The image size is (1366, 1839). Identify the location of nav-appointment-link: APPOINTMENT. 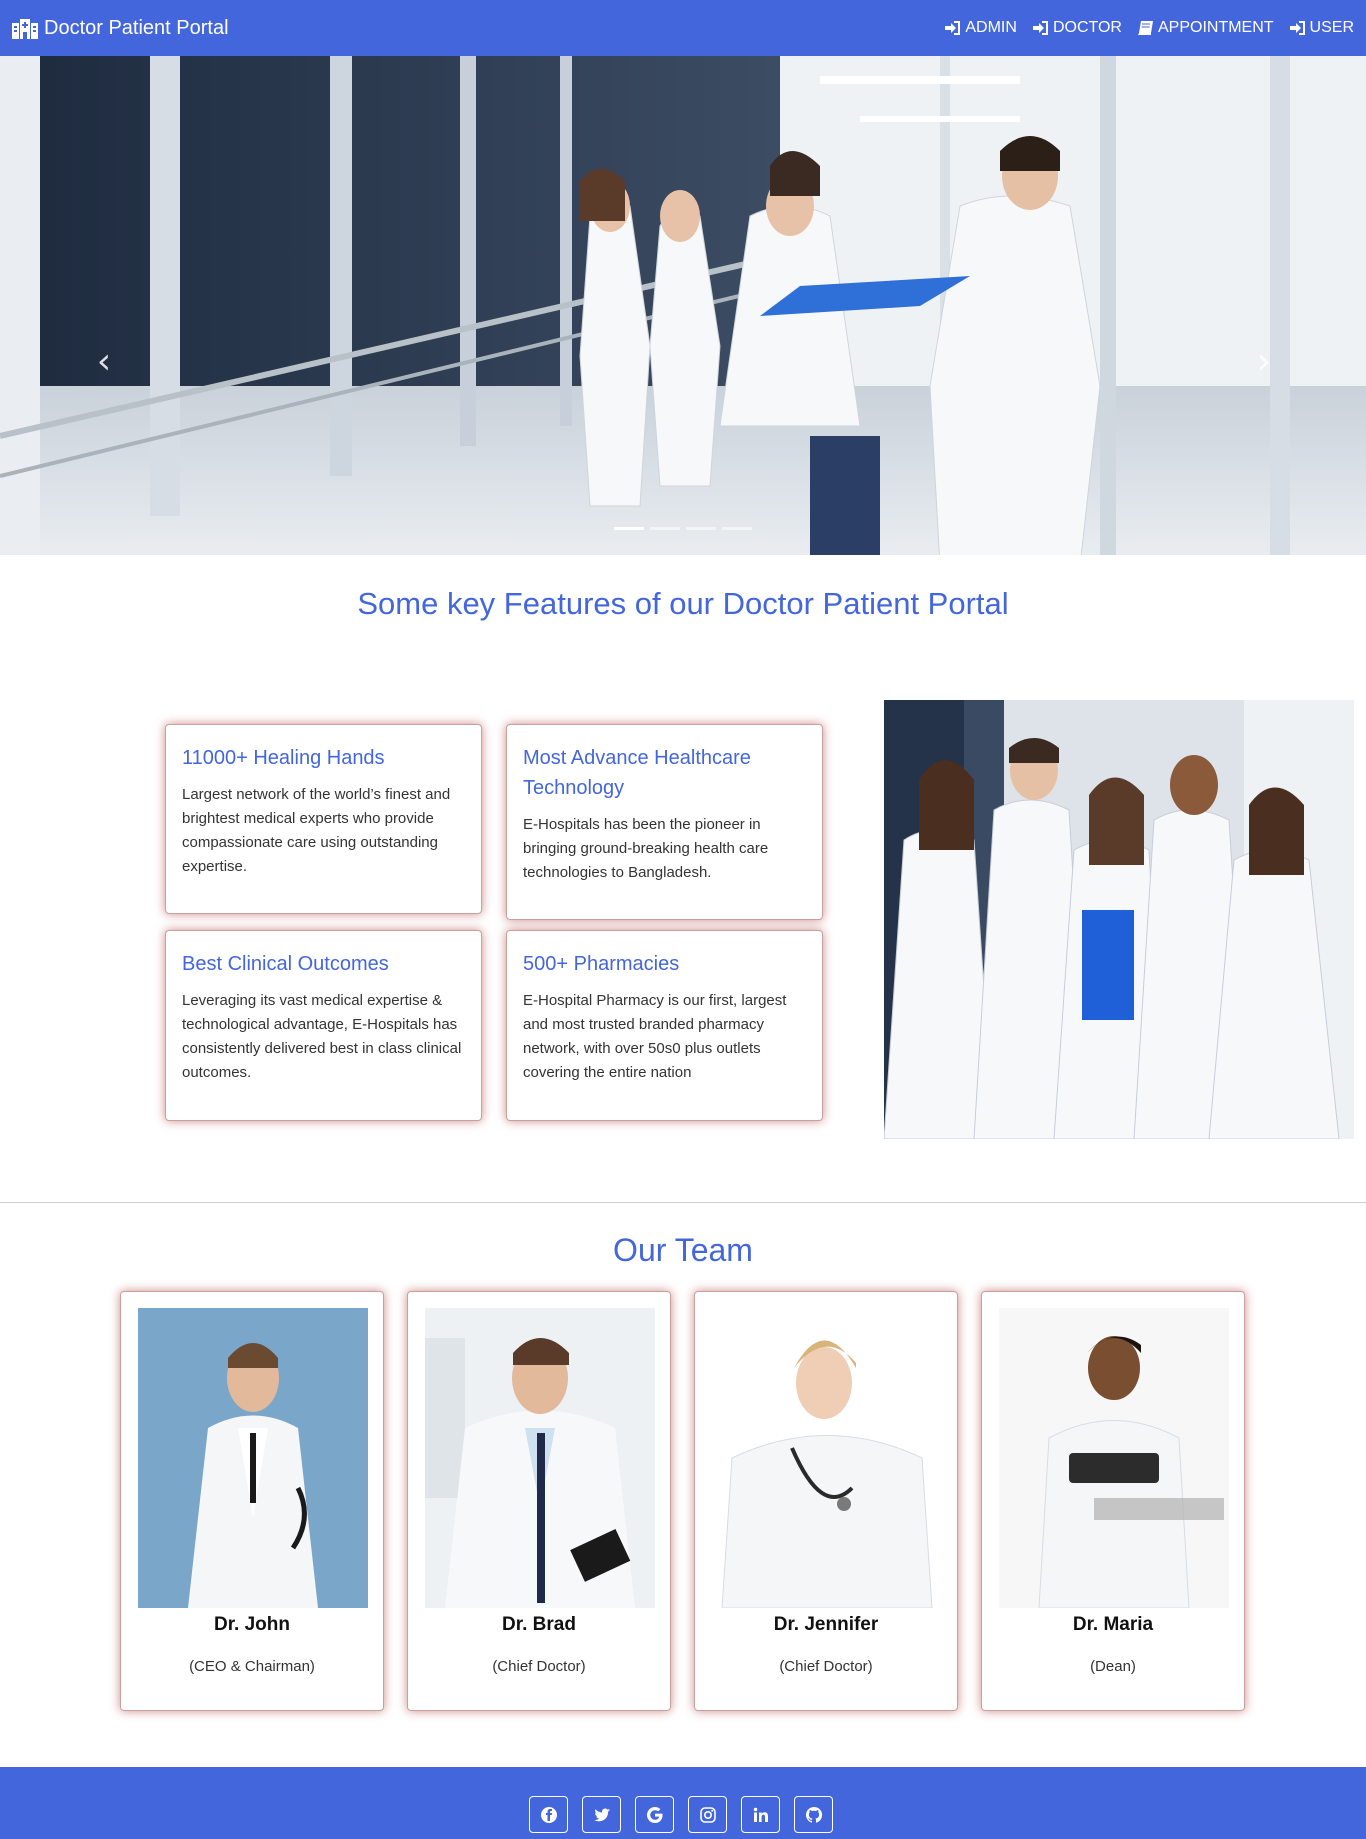
(1205, 28).